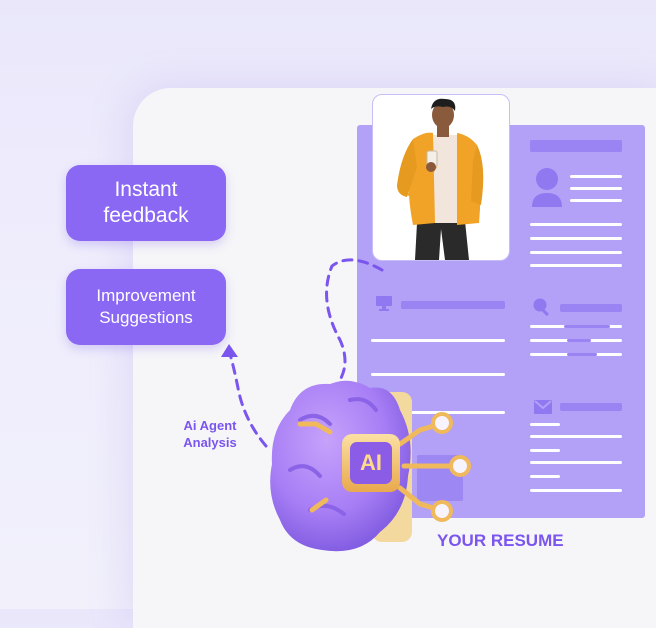 This screenshot has height=628, width=656. I want to click on ai-chip-label: AI, so click(371, 462).